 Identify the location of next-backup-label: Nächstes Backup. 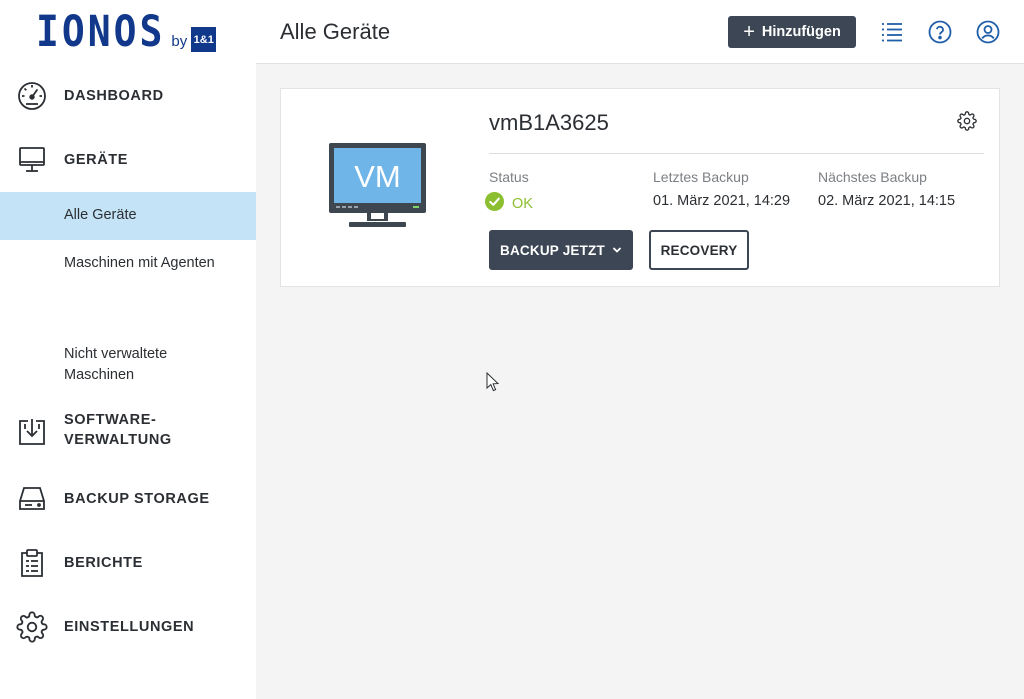
(872, 177).